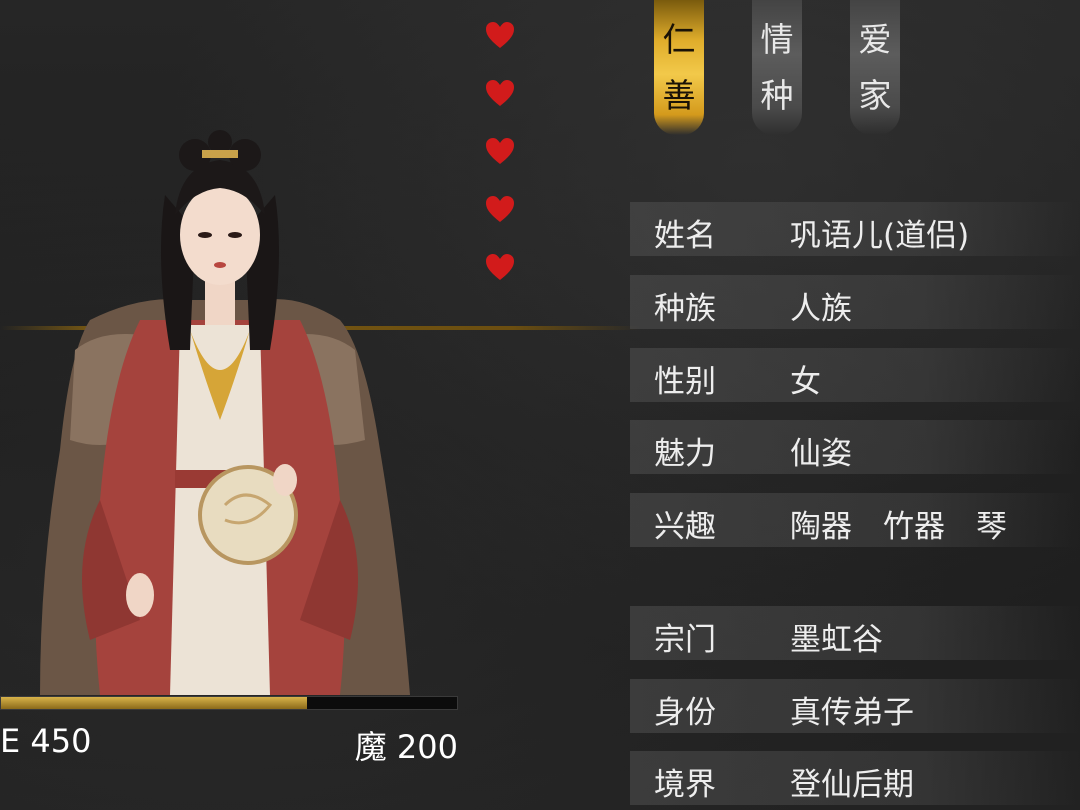 The image size is (1080, 810). What do you see at coordinates (898, 527) in the screenshot?
I see `info-value: 陶器 竹器 琴` at bounding box center [898, 527].